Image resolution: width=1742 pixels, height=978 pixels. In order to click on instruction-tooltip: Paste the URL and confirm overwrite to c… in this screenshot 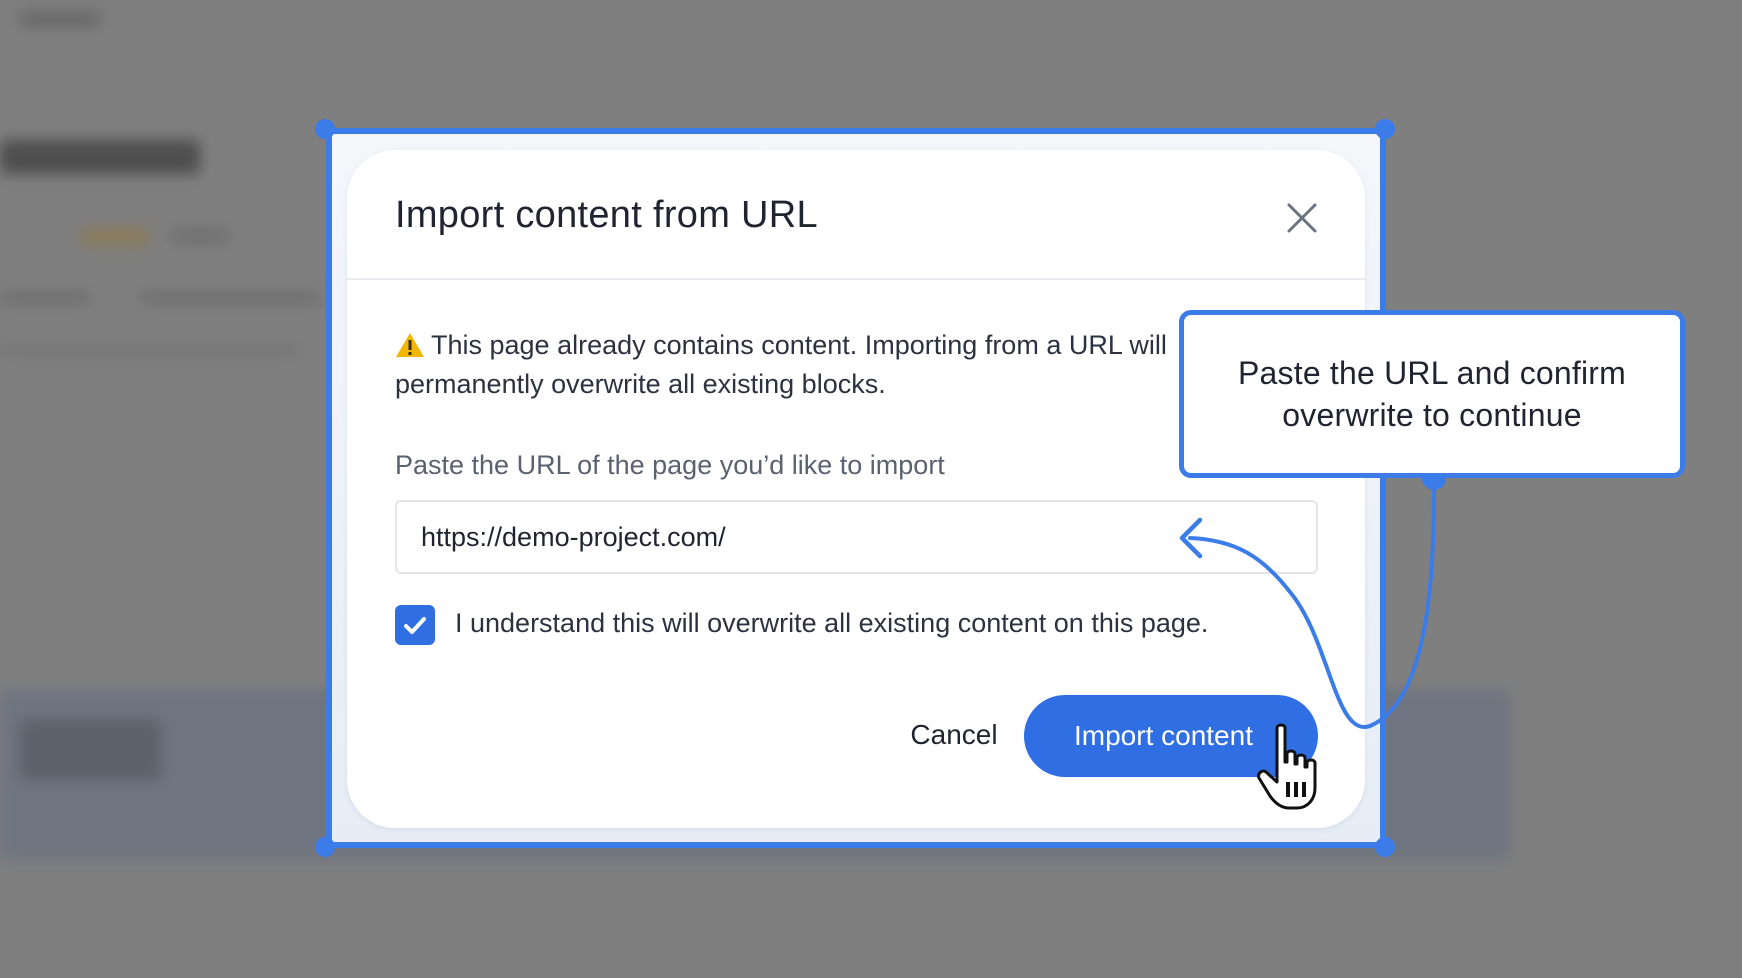, I will do `click(1432, 394)`.